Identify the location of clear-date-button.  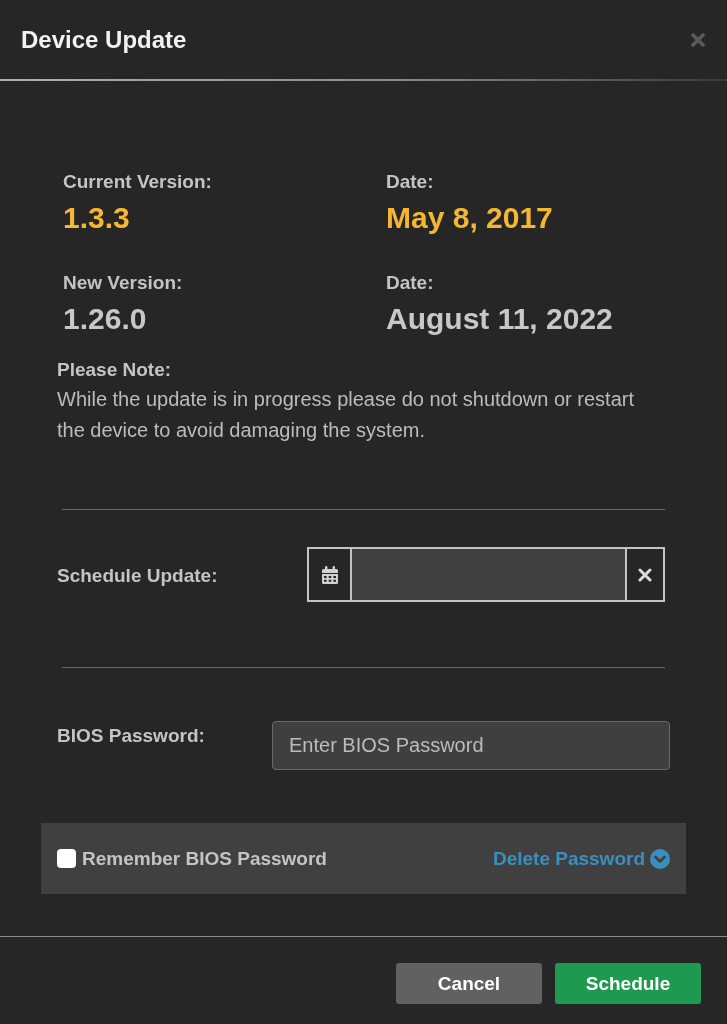
(645, 574).